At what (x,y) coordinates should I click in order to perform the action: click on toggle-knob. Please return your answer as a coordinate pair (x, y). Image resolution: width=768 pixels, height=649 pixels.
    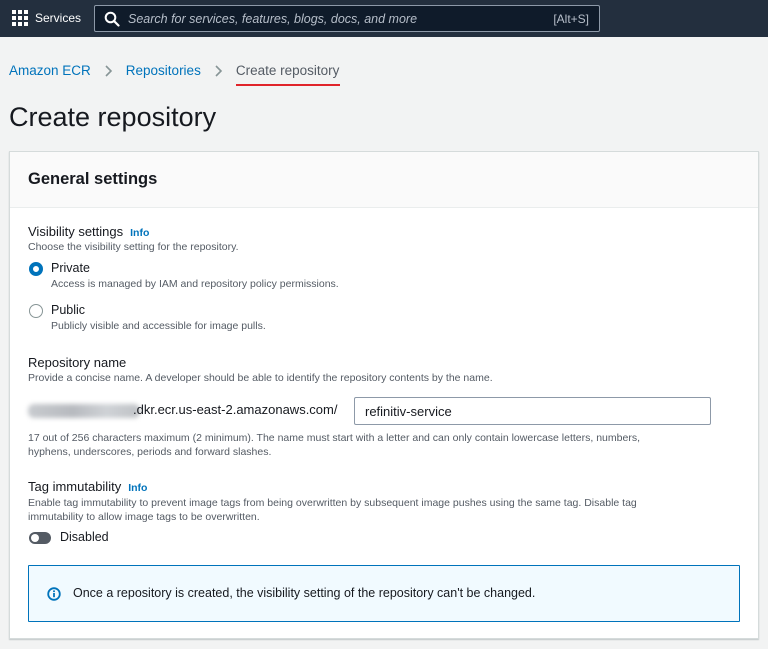
    Looking at the image, I should click on (35, 538).